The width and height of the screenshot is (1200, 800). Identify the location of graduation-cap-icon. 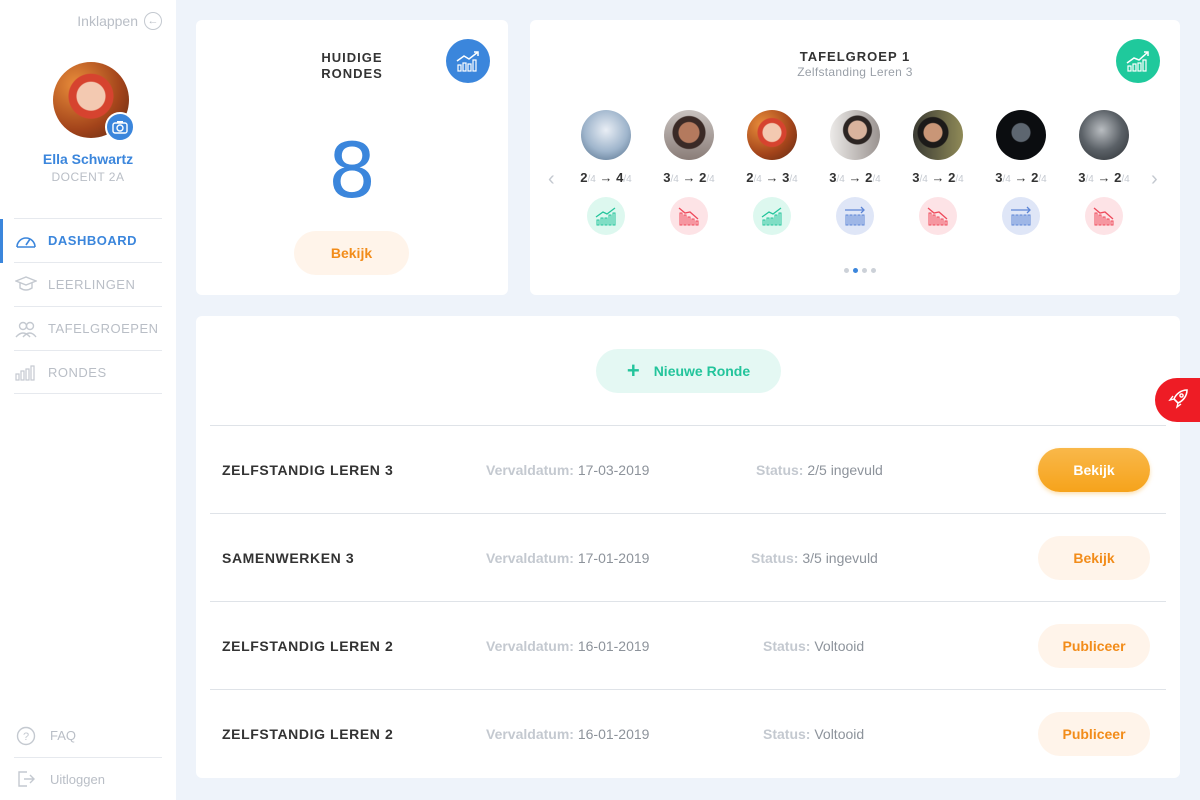
(26, 285).